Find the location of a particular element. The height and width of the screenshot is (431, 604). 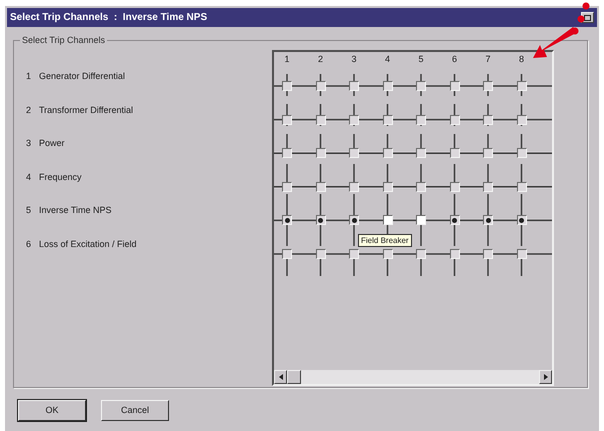

row-number: 1 is located at coordinates (29, 76).